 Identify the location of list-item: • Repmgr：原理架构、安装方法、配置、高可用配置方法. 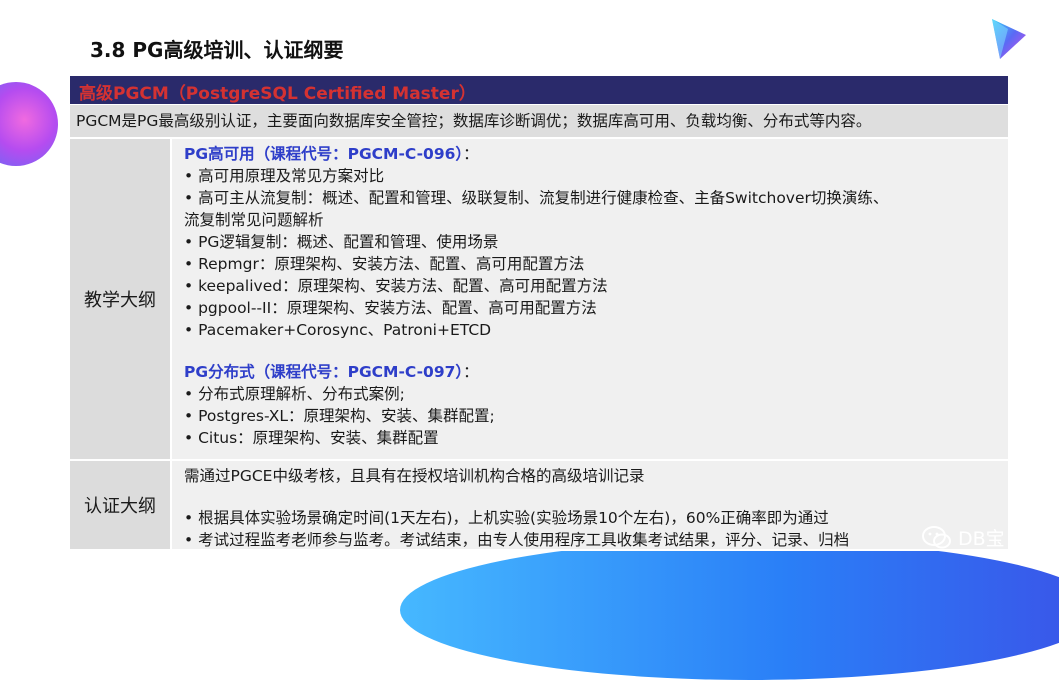
(384, 264).